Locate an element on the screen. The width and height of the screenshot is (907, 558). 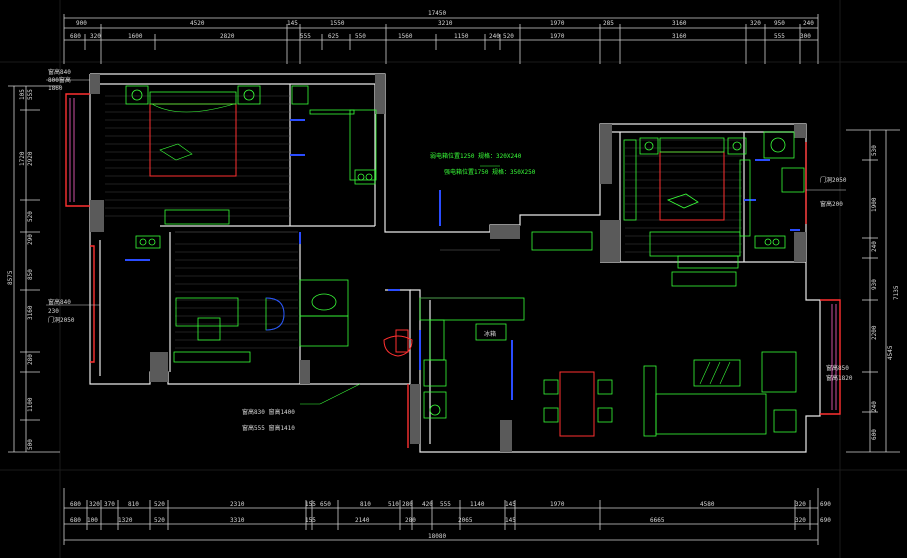
window-note-3: 1860 is located at coordinates (55, 88).